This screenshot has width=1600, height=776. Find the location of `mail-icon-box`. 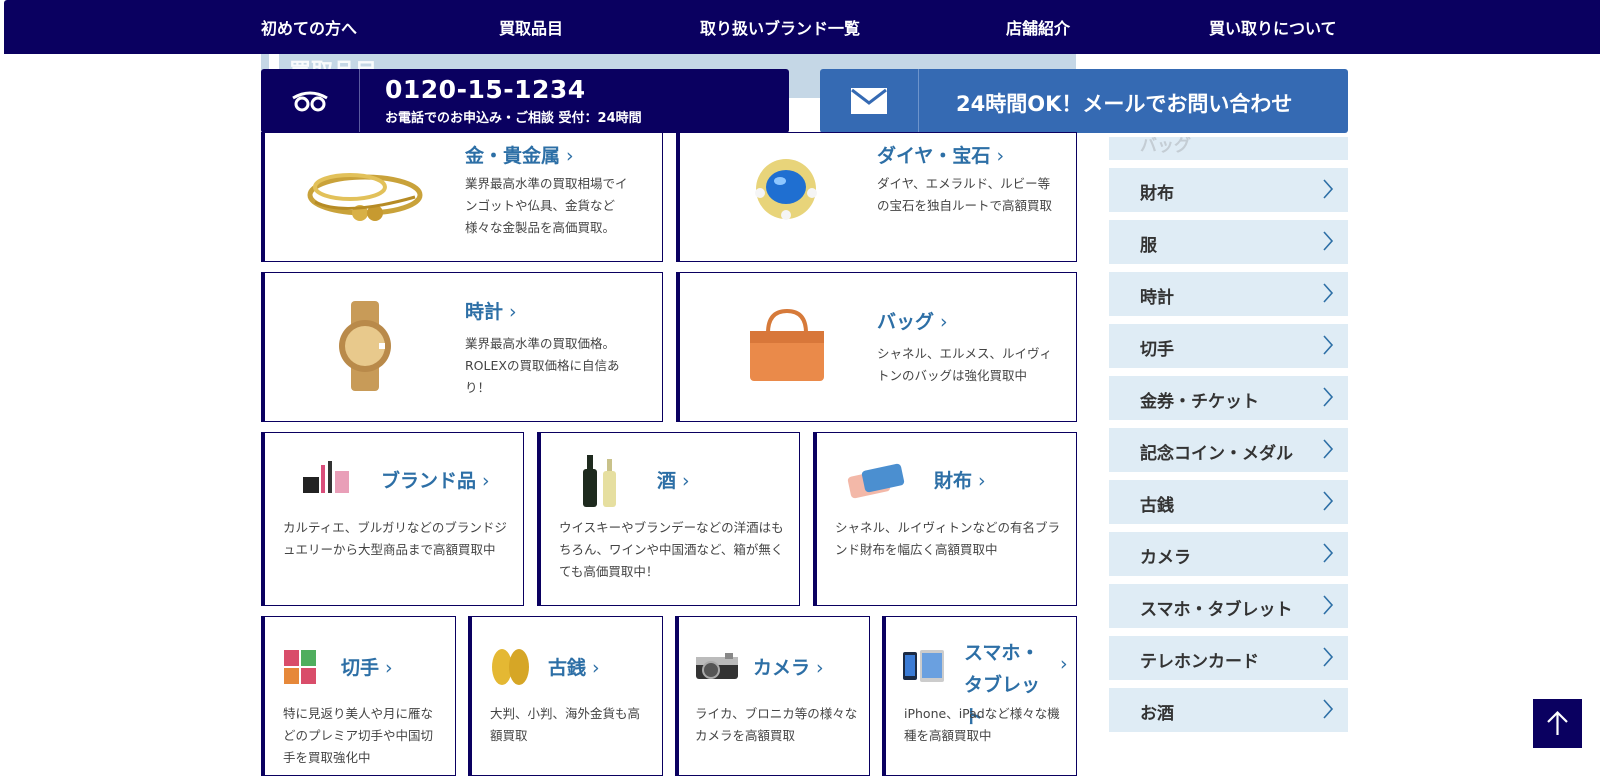

mail-icon-box is located at coordinates (869, 101).